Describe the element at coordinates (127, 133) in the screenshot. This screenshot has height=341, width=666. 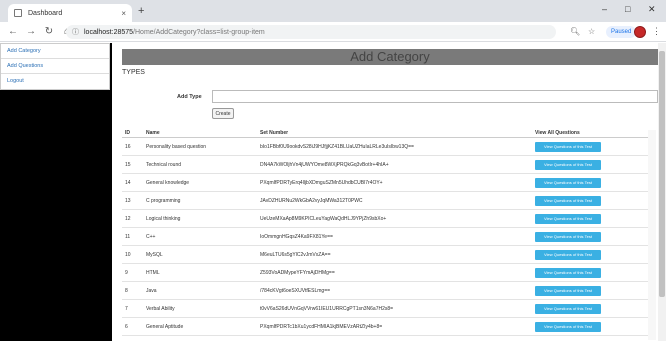
I see `header-id: ID` at that location.